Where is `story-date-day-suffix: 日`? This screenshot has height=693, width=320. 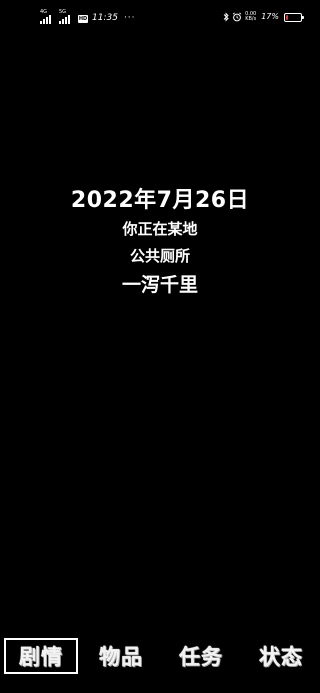 story-date-day-suffix: 日 is located at coordinates (238, 200).